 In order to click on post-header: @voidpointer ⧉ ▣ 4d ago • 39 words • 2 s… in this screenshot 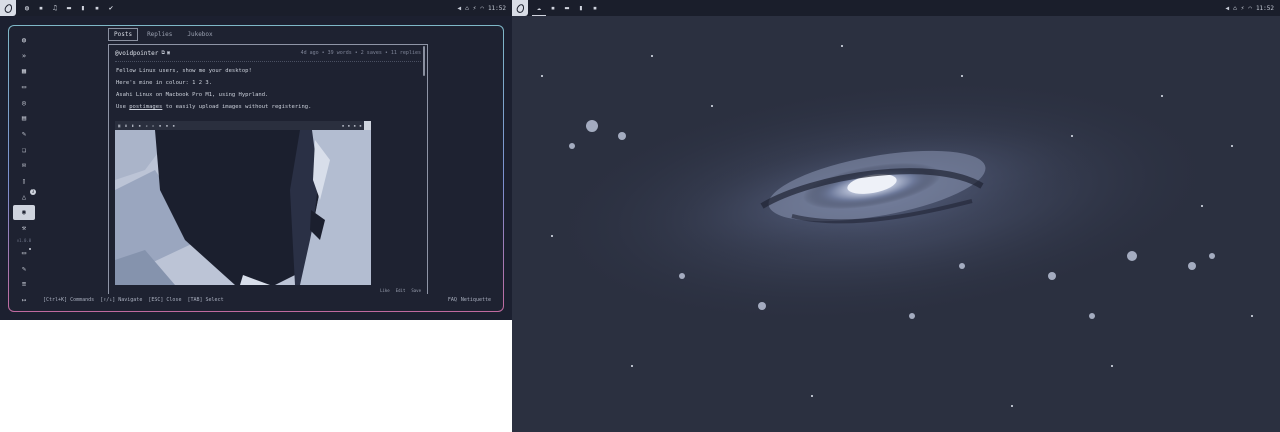, I will do `click(268, 53)`.